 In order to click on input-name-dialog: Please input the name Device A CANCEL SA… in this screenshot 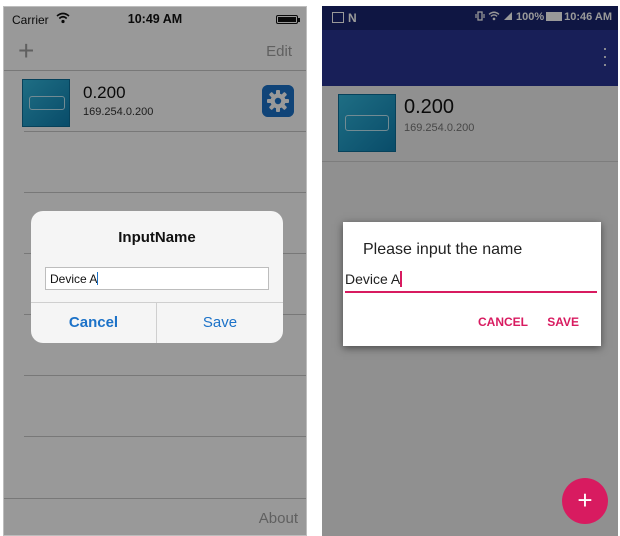, I will do `click(472, 284)`.